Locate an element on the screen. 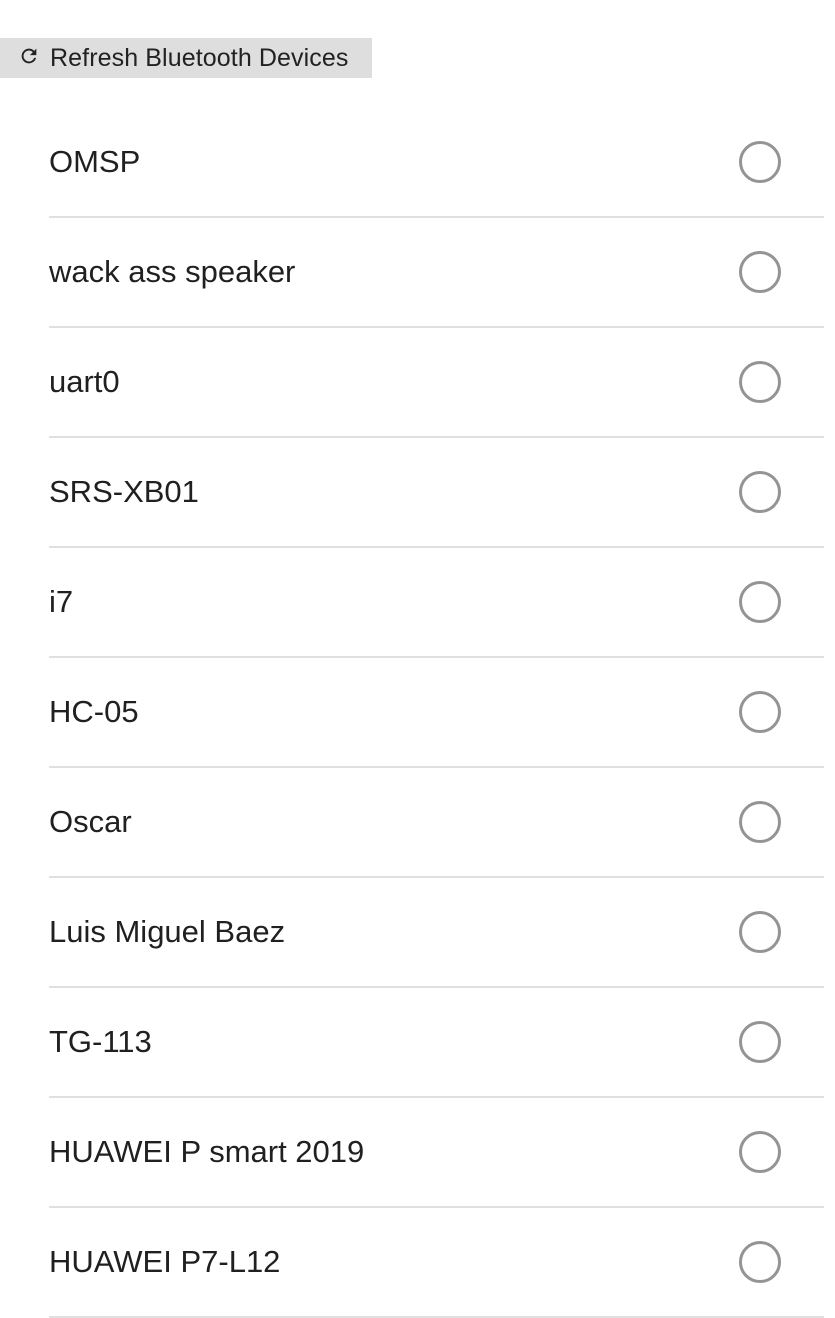 This screenshot has width=835, height=1318. device-list-item: wack ass speaker is located at coordinates (436, 273).